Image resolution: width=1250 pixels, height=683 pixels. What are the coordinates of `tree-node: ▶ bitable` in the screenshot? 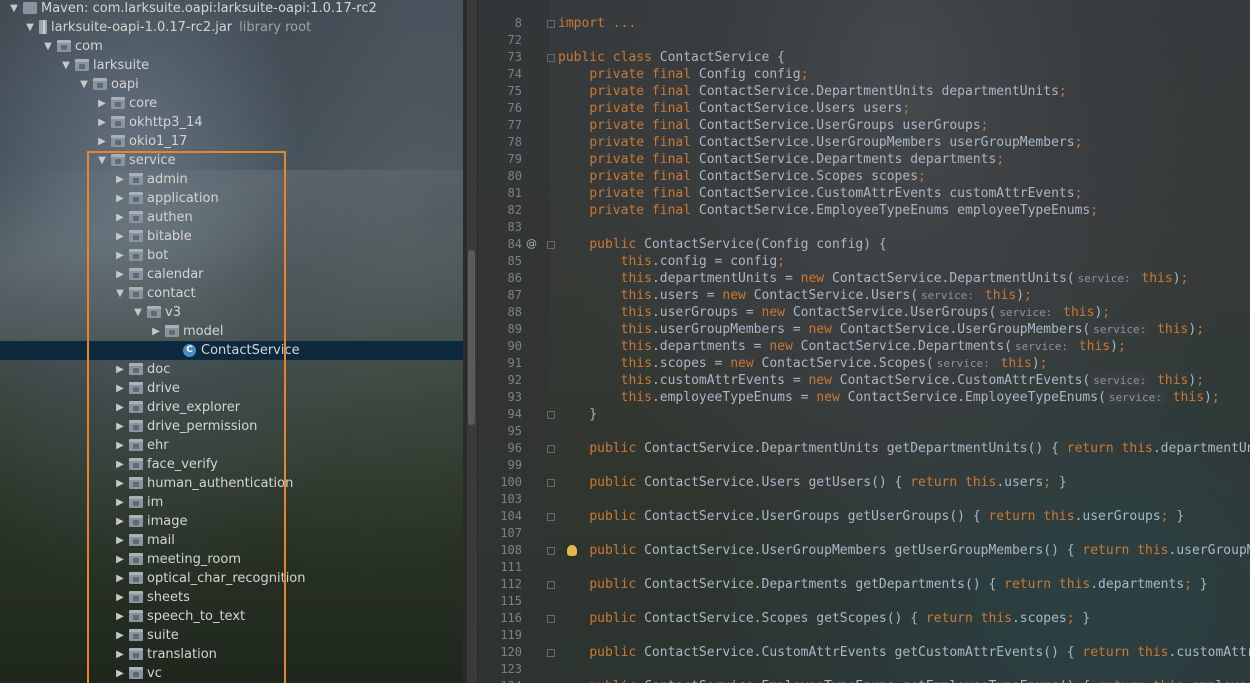 It's located at (231, 236).